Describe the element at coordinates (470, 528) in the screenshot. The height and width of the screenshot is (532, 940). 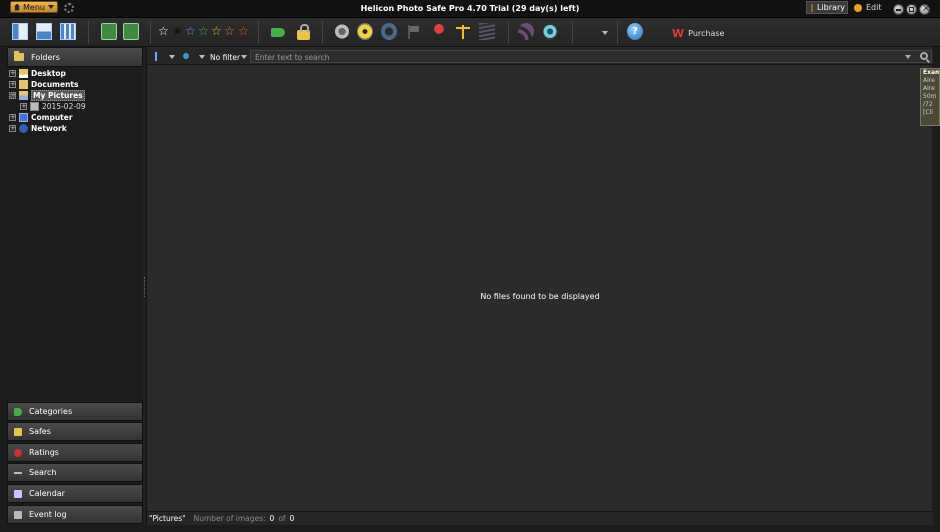
I see `window-bottom-border` at that location.